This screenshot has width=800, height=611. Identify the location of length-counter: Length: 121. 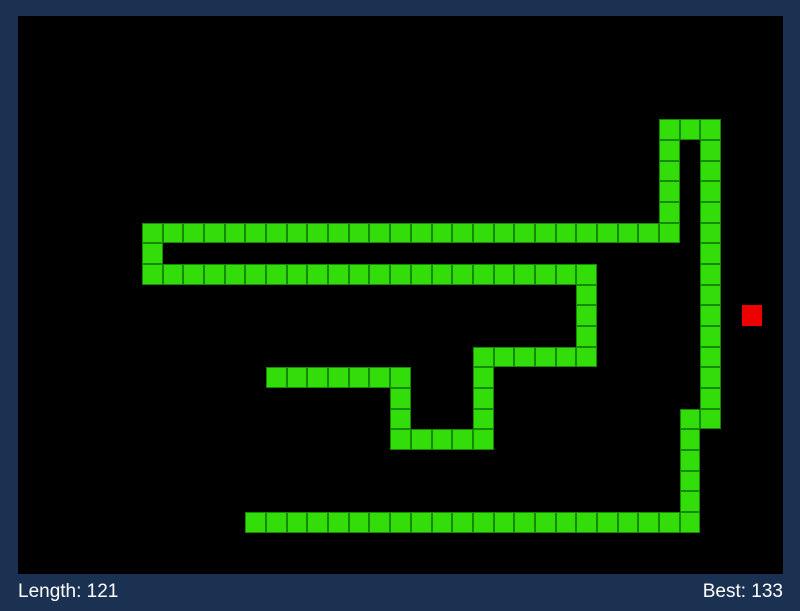
(68, 591).